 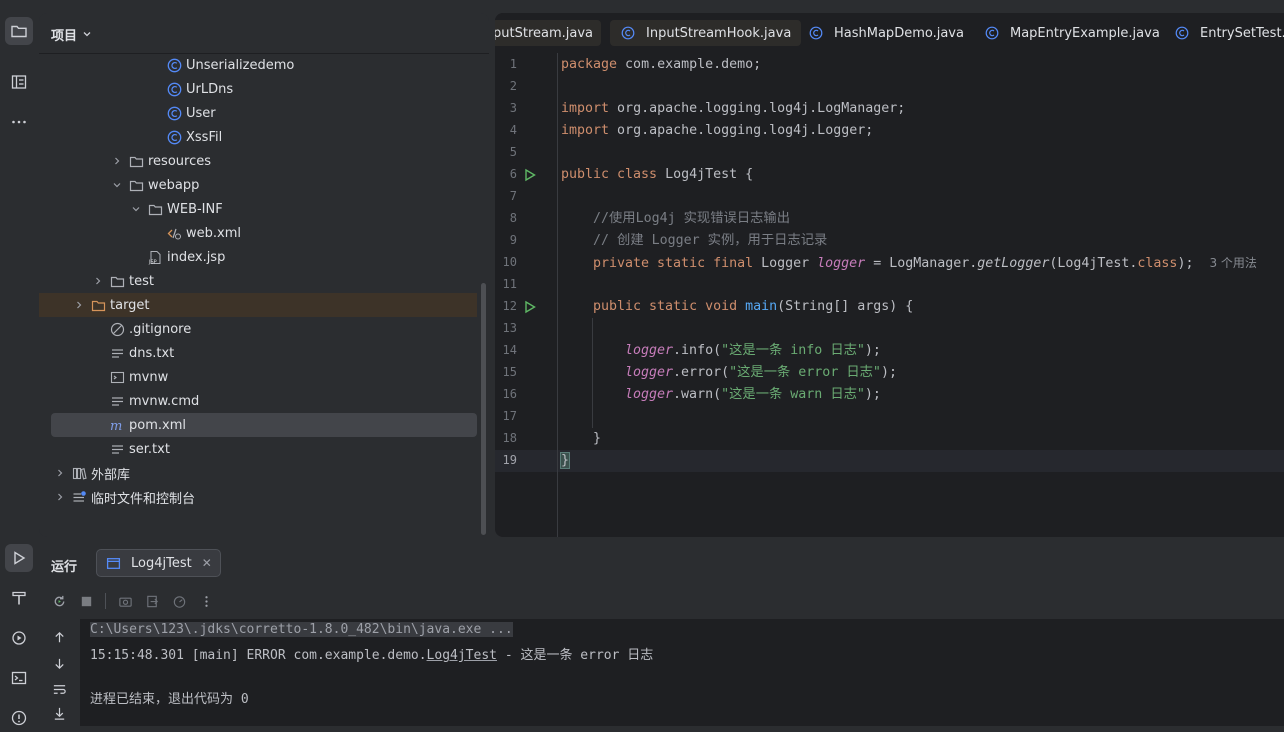 I want to click on code-line-14: logger.info("这是一条 info 日志");, so click(x=753, y=351).